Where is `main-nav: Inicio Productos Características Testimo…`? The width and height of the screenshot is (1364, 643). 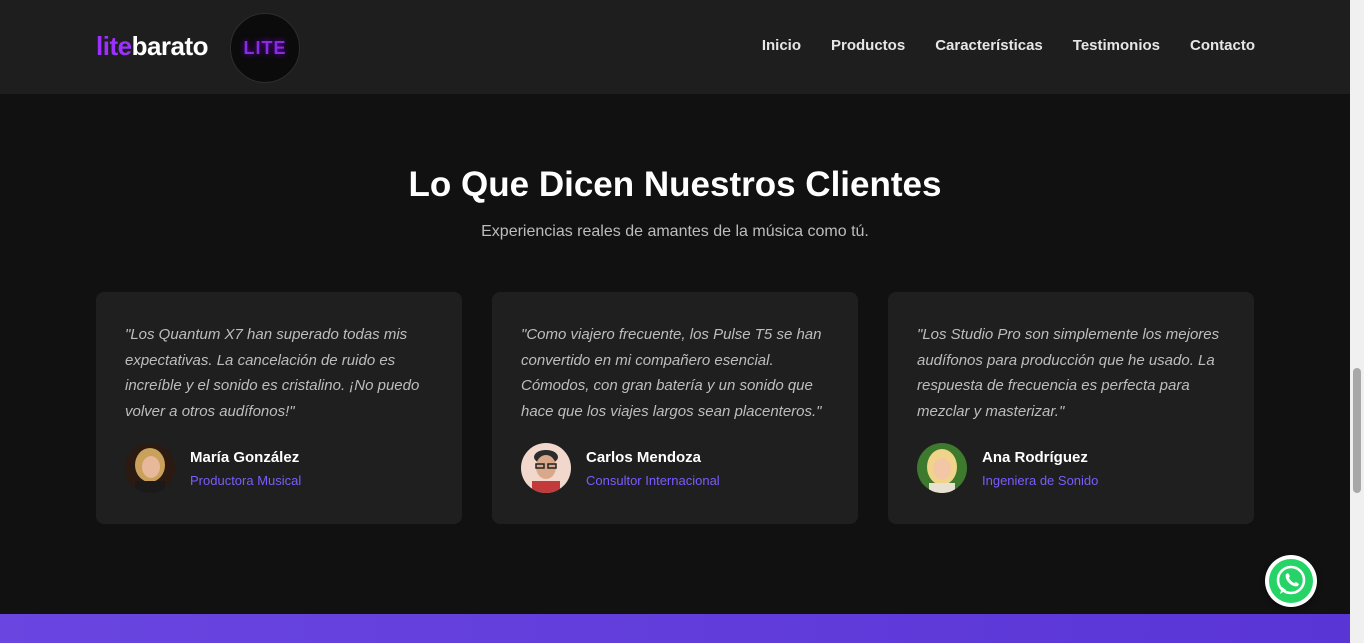
main-nav: Inicio Productos Características Testimo… is located at coordinates (1008, 45).